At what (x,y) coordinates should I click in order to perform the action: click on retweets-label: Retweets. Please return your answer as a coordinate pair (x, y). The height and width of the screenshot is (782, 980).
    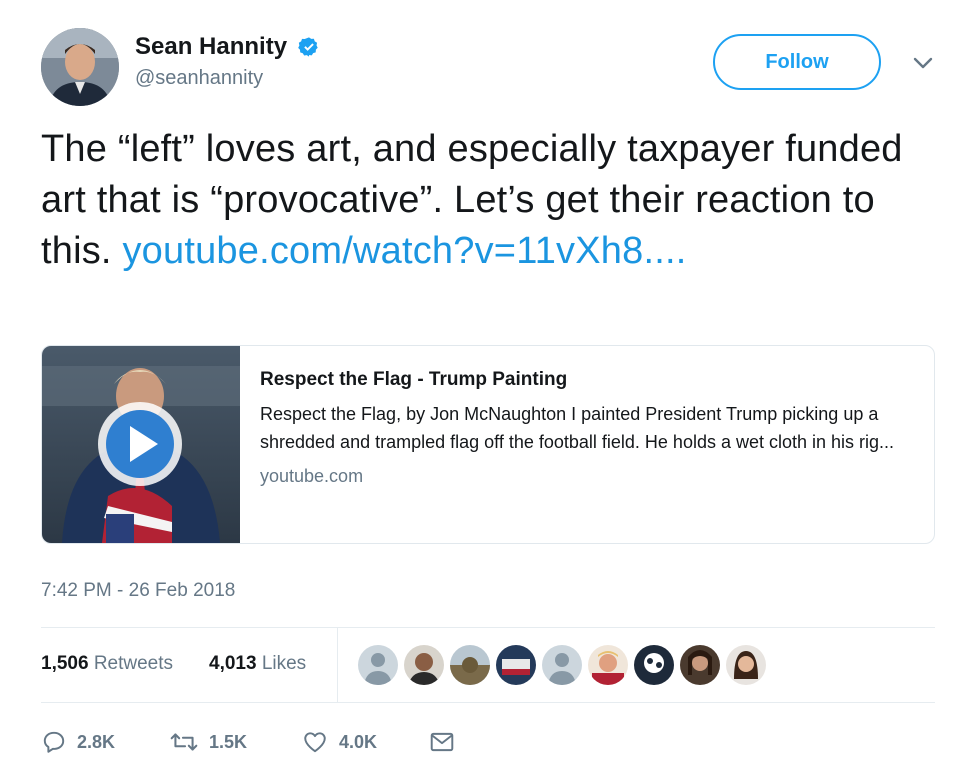
    Looking at the image, I should click on (133, 663).